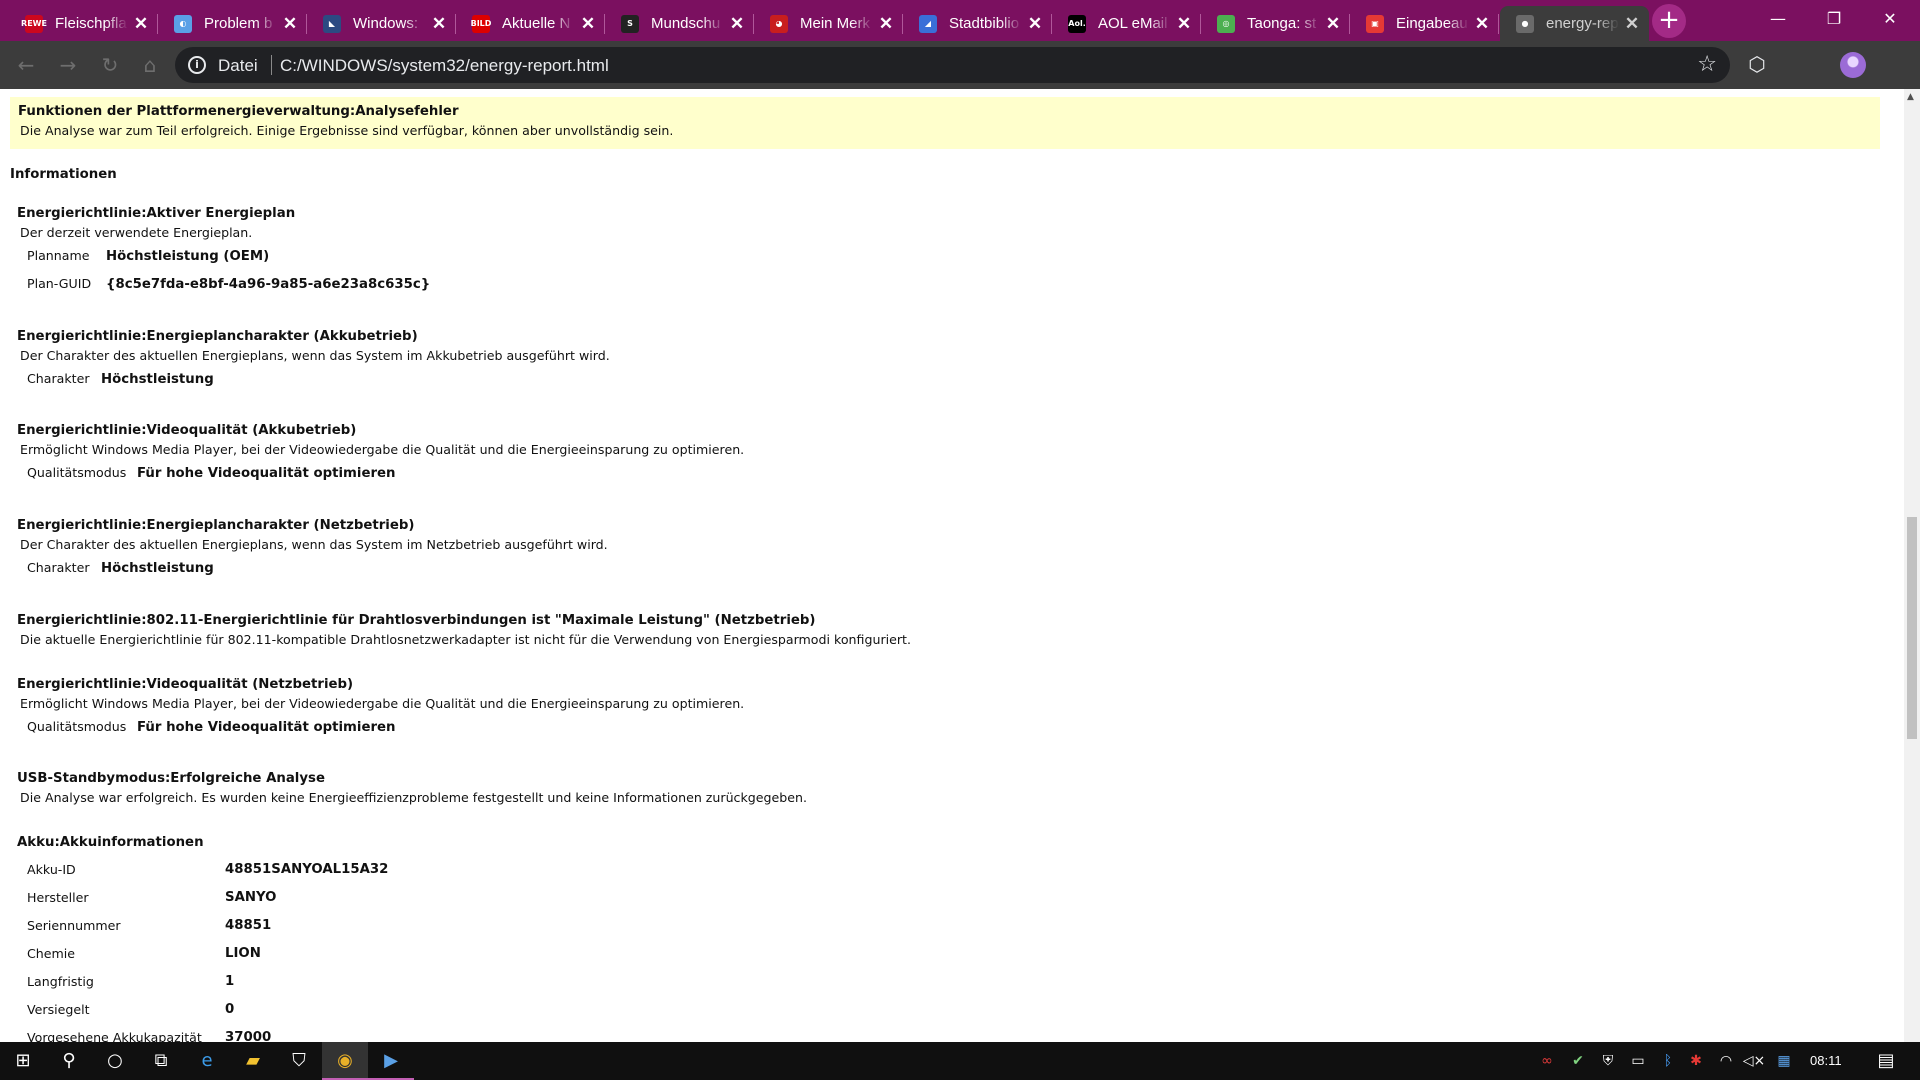 The image size is (1920, 1080). Describe the element at coordinates (171, 778) in the screenshot. I see `entry-title: USB-Standbymodus:Erfolgreiche Analyse` at that location.